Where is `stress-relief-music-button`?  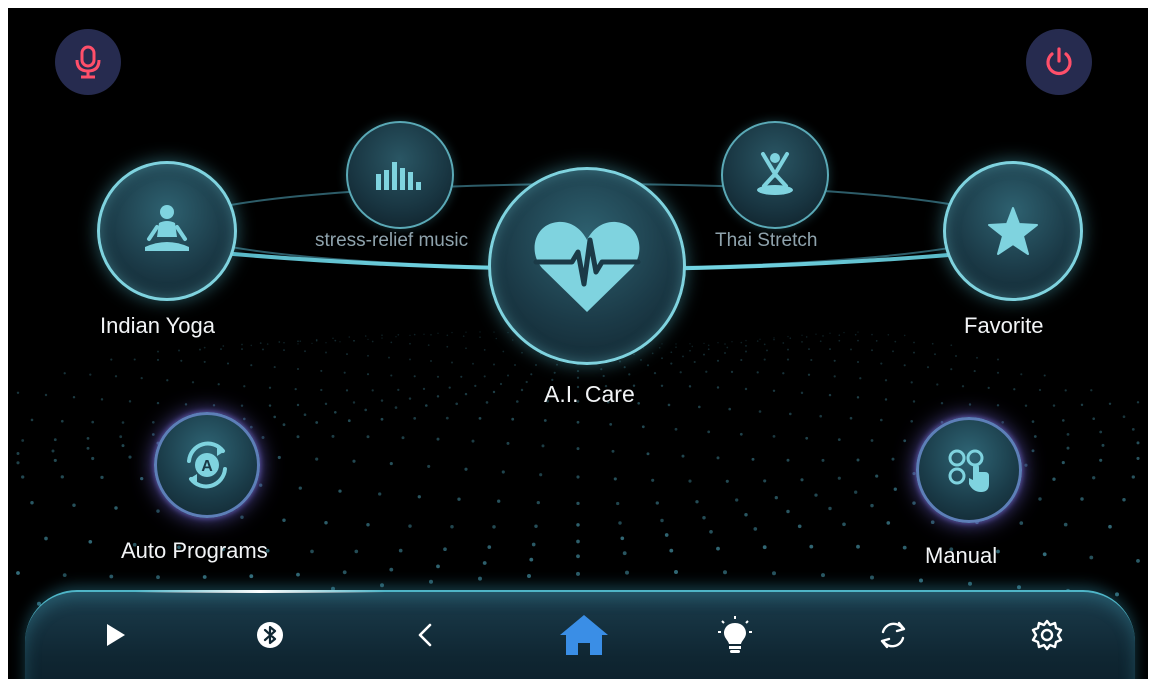 stress-relief-music-button is located at coordinates (400, 175).